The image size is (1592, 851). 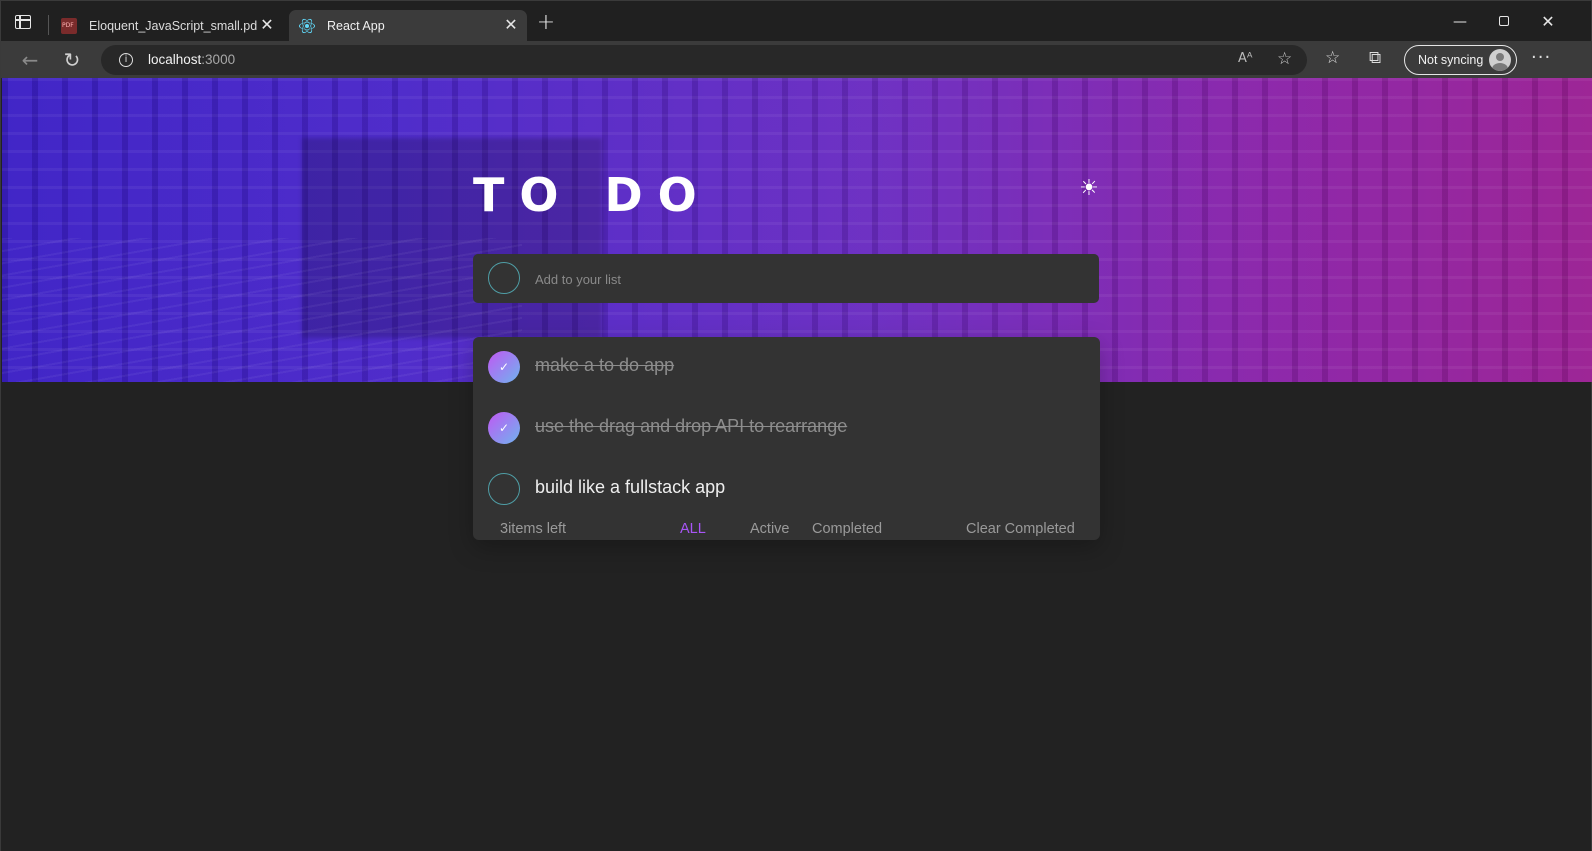 What do you see at coordinates (1451, 60) in the screenshot?
I see `profile-label: Not syncing` at bounding box center [1451, 60].